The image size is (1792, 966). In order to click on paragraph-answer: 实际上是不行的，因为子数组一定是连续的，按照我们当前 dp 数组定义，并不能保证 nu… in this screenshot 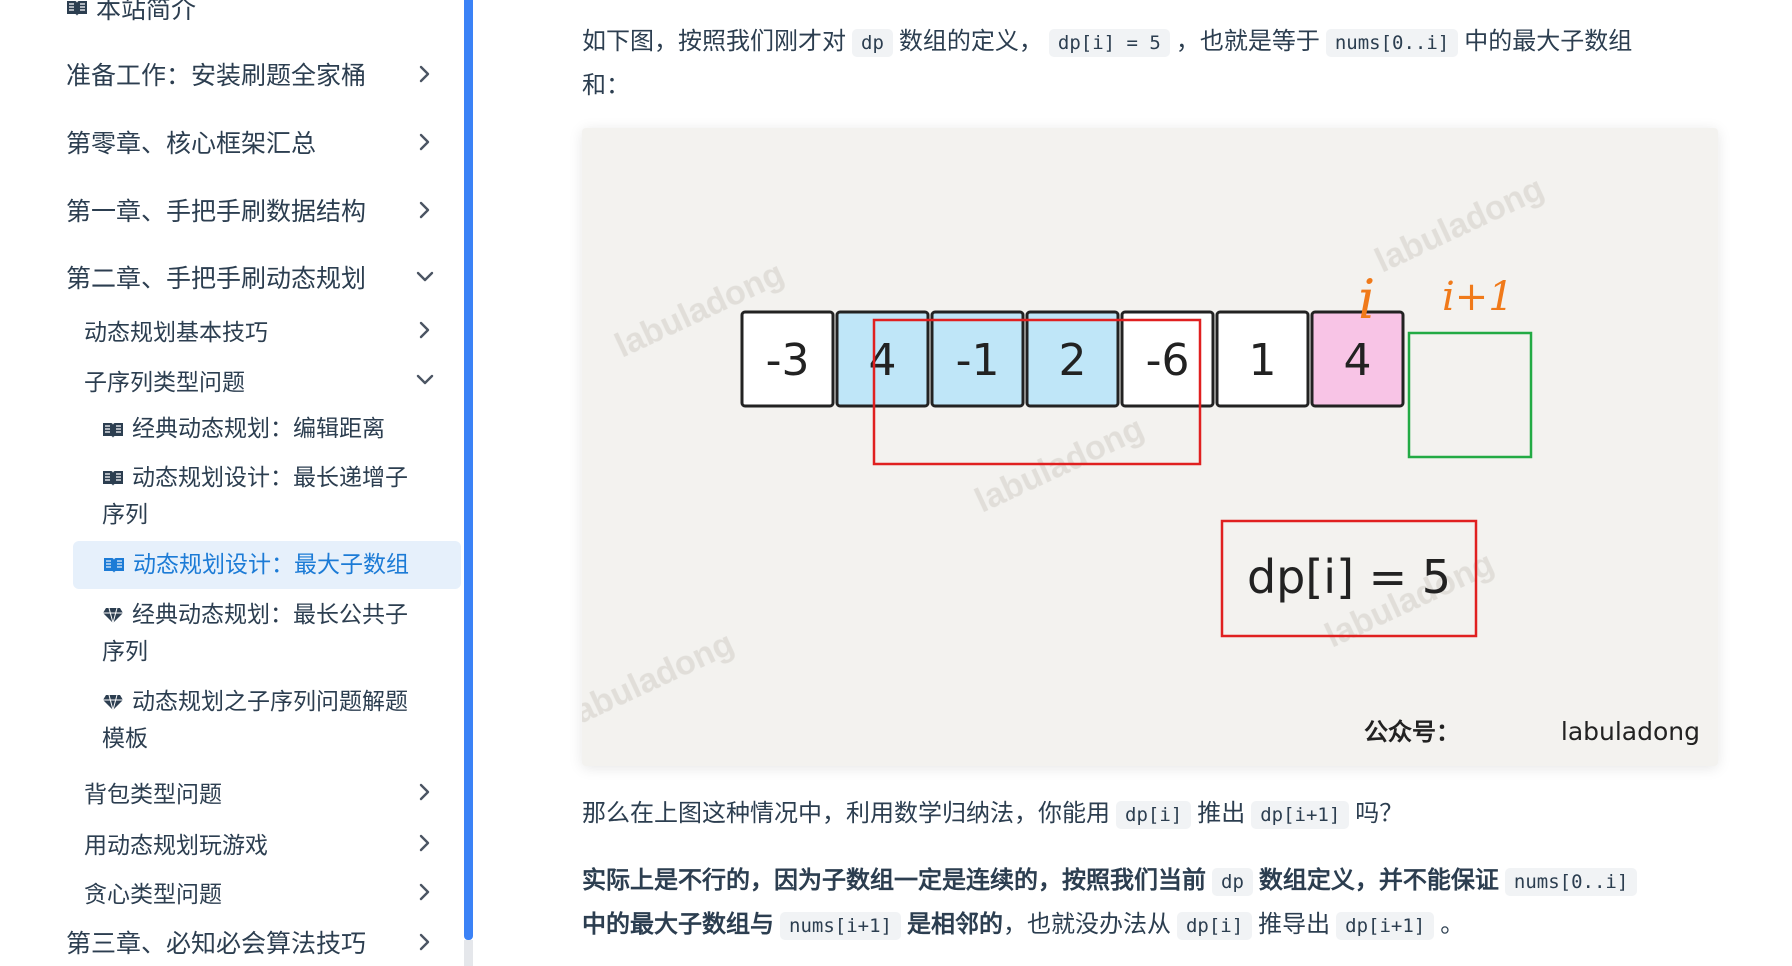, I will do `click(1157, 903)`.